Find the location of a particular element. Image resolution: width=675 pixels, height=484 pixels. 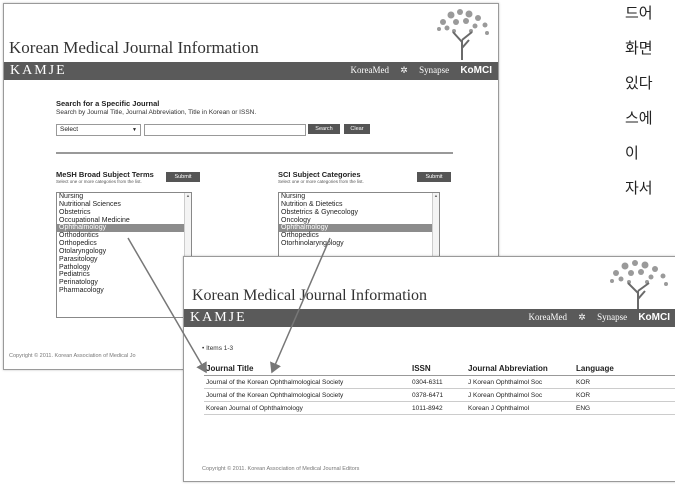

connector-arrows is located at coordinates (229, 305).